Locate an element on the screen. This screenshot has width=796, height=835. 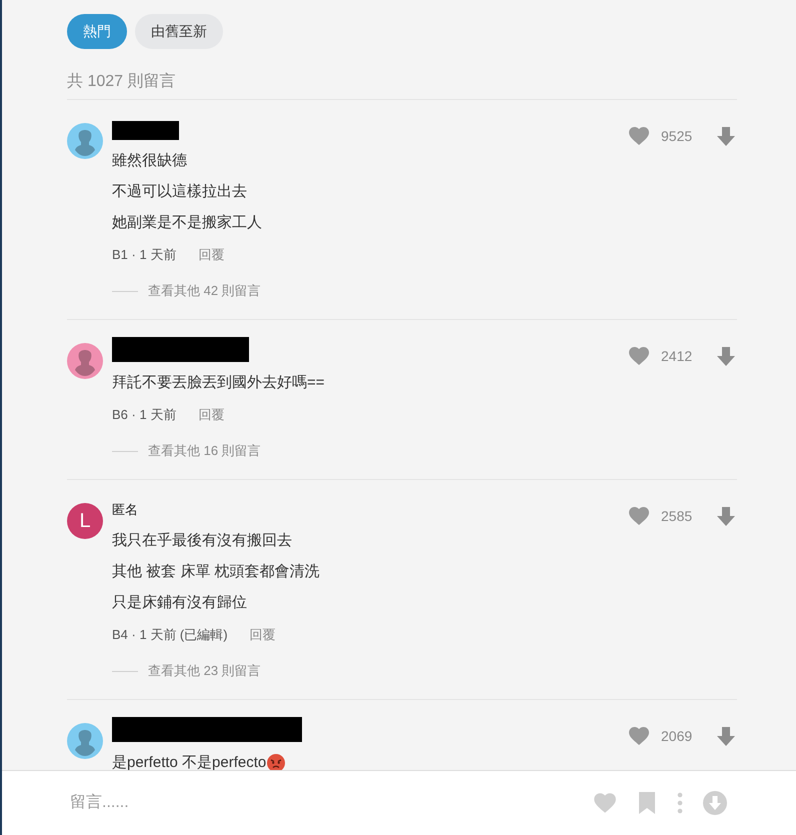
view-replies-link: 查看其他 23 則留言 is located at coordinates (204, 671).